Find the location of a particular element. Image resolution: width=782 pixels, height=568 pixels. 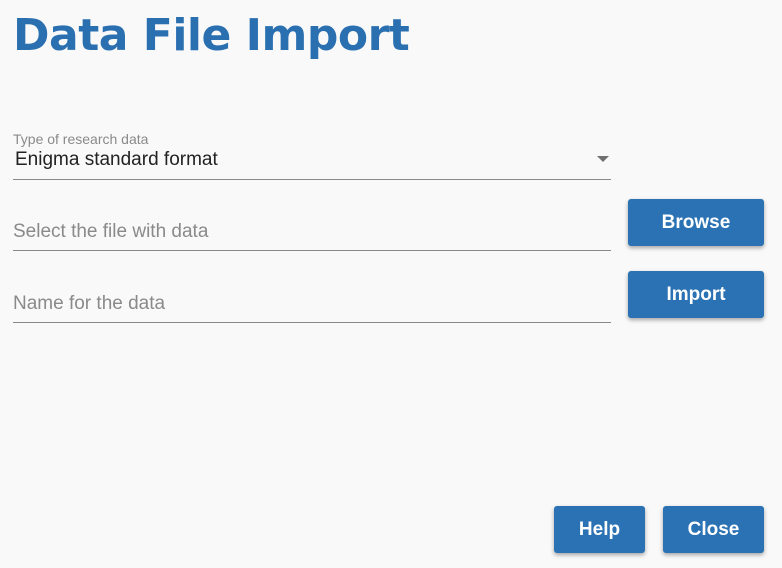

help-button: Help is located at coordinates (599, 529).